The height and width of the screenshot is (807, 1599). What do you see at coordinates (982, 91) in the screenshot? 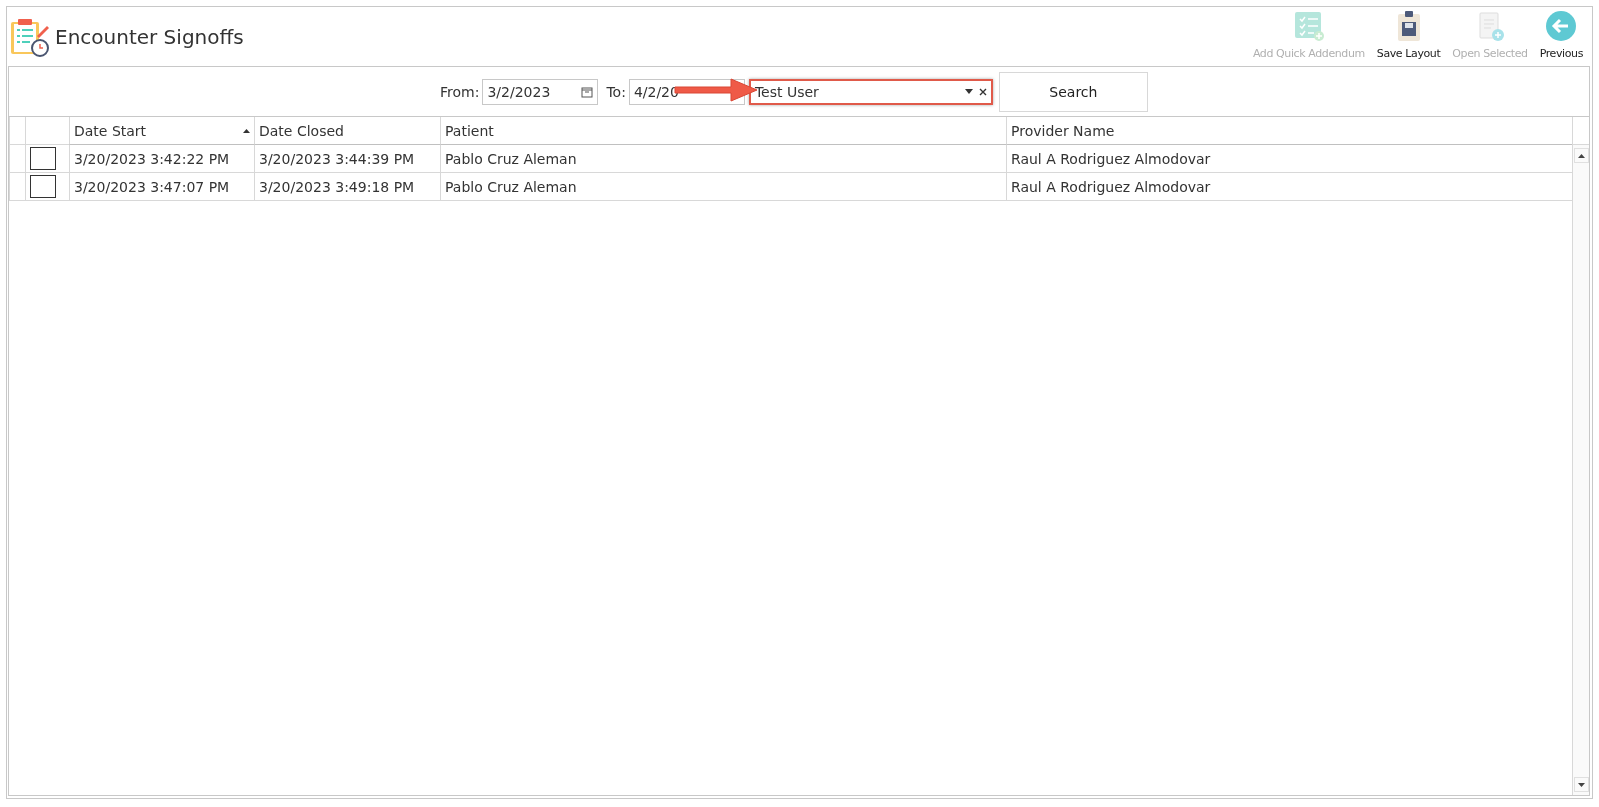
I see `clear-icon` at bounding box center [982, 91].